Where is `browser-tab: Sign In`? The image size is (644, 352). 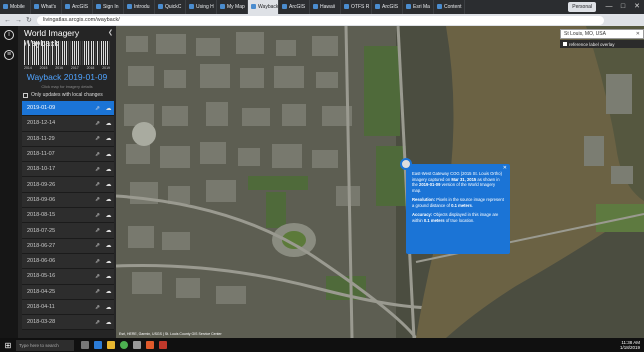
browser-tab: Sign In is located at coordinates (108, 7).